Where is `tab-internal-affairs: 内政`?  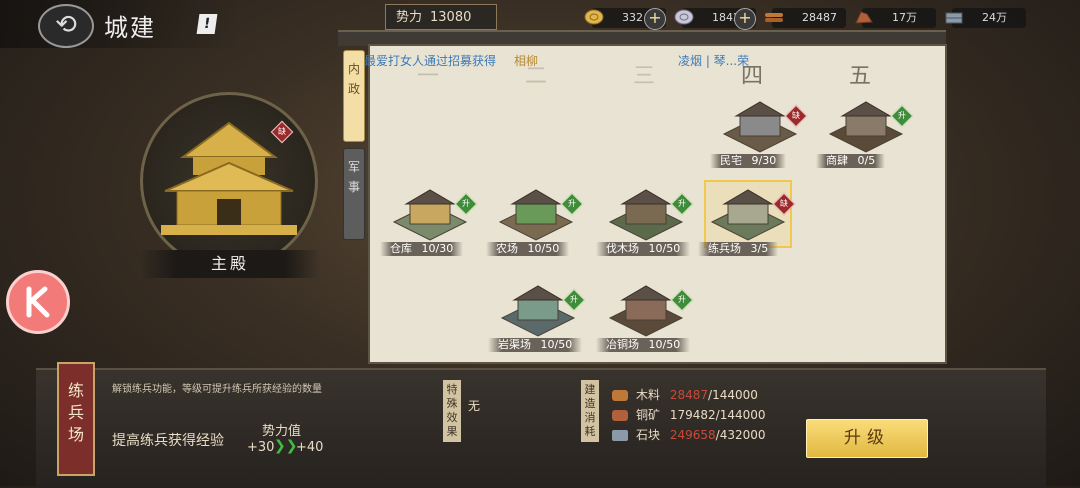 tab-internal-affairs: 内政 is located at coordinates (354, 96).